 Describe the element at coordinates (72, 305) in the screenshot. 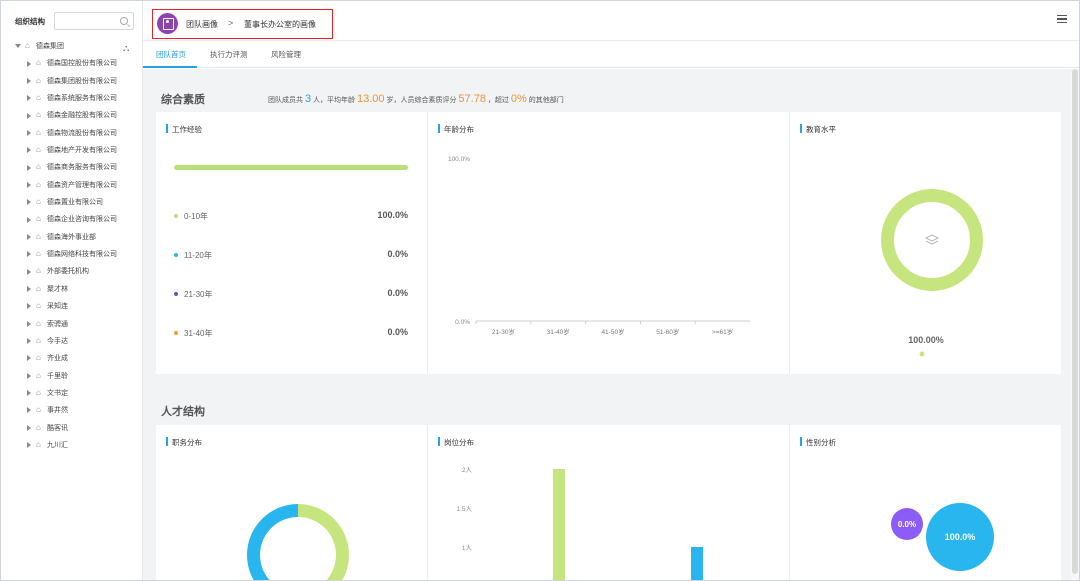

I see `tree-item: ⌂ 采知连` at that location.